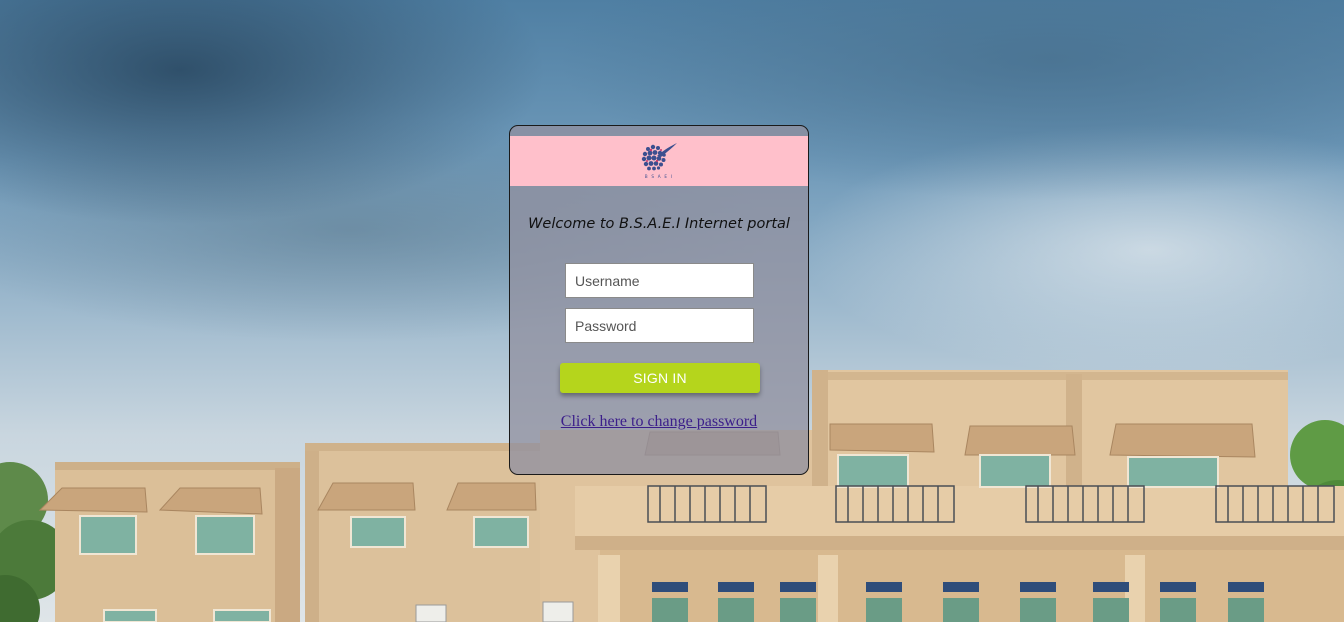 Image resolution: width=1344 pixels, height=622 pixels. What do you see at coordinates (659, 280) in the screenshot?
I see `username-input` at bounding box center [659, 280].